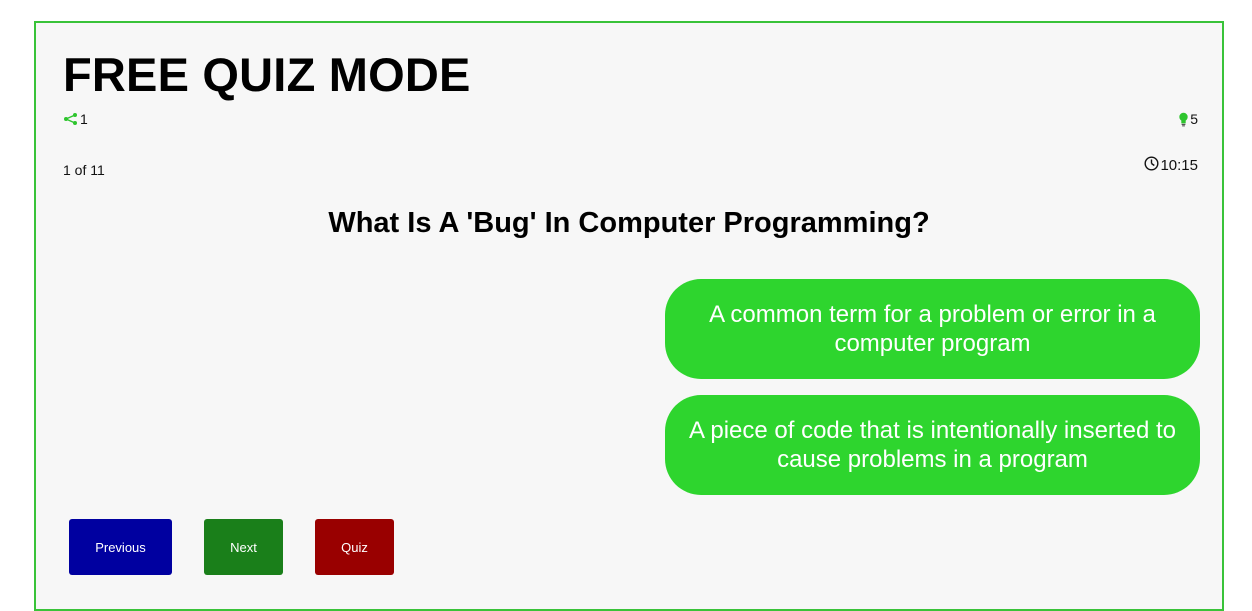  What do you see at coordinates (84, 119) in the screenshot?
I see `share-count-value: 1` at bounding box center [84, 119].